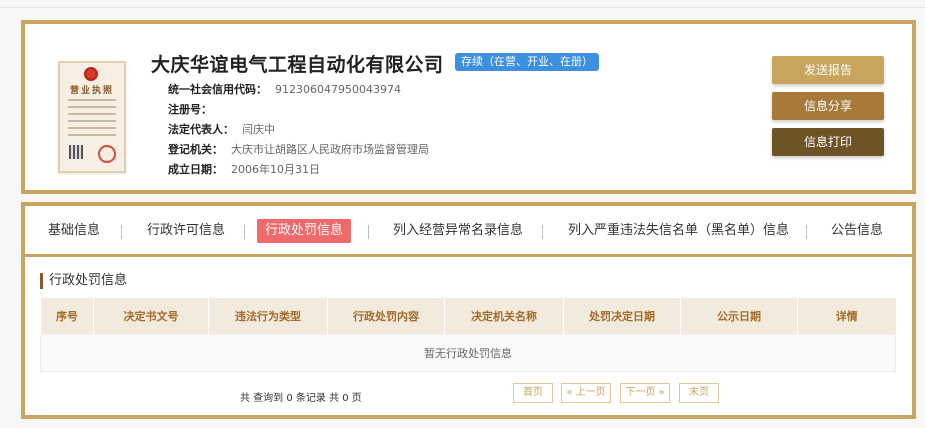 The image size is (925, 428). What do you see at coordinates (195, 169) in the screenshot?
I see `info-label: 成立日期：` at bounding box center [195, 169].